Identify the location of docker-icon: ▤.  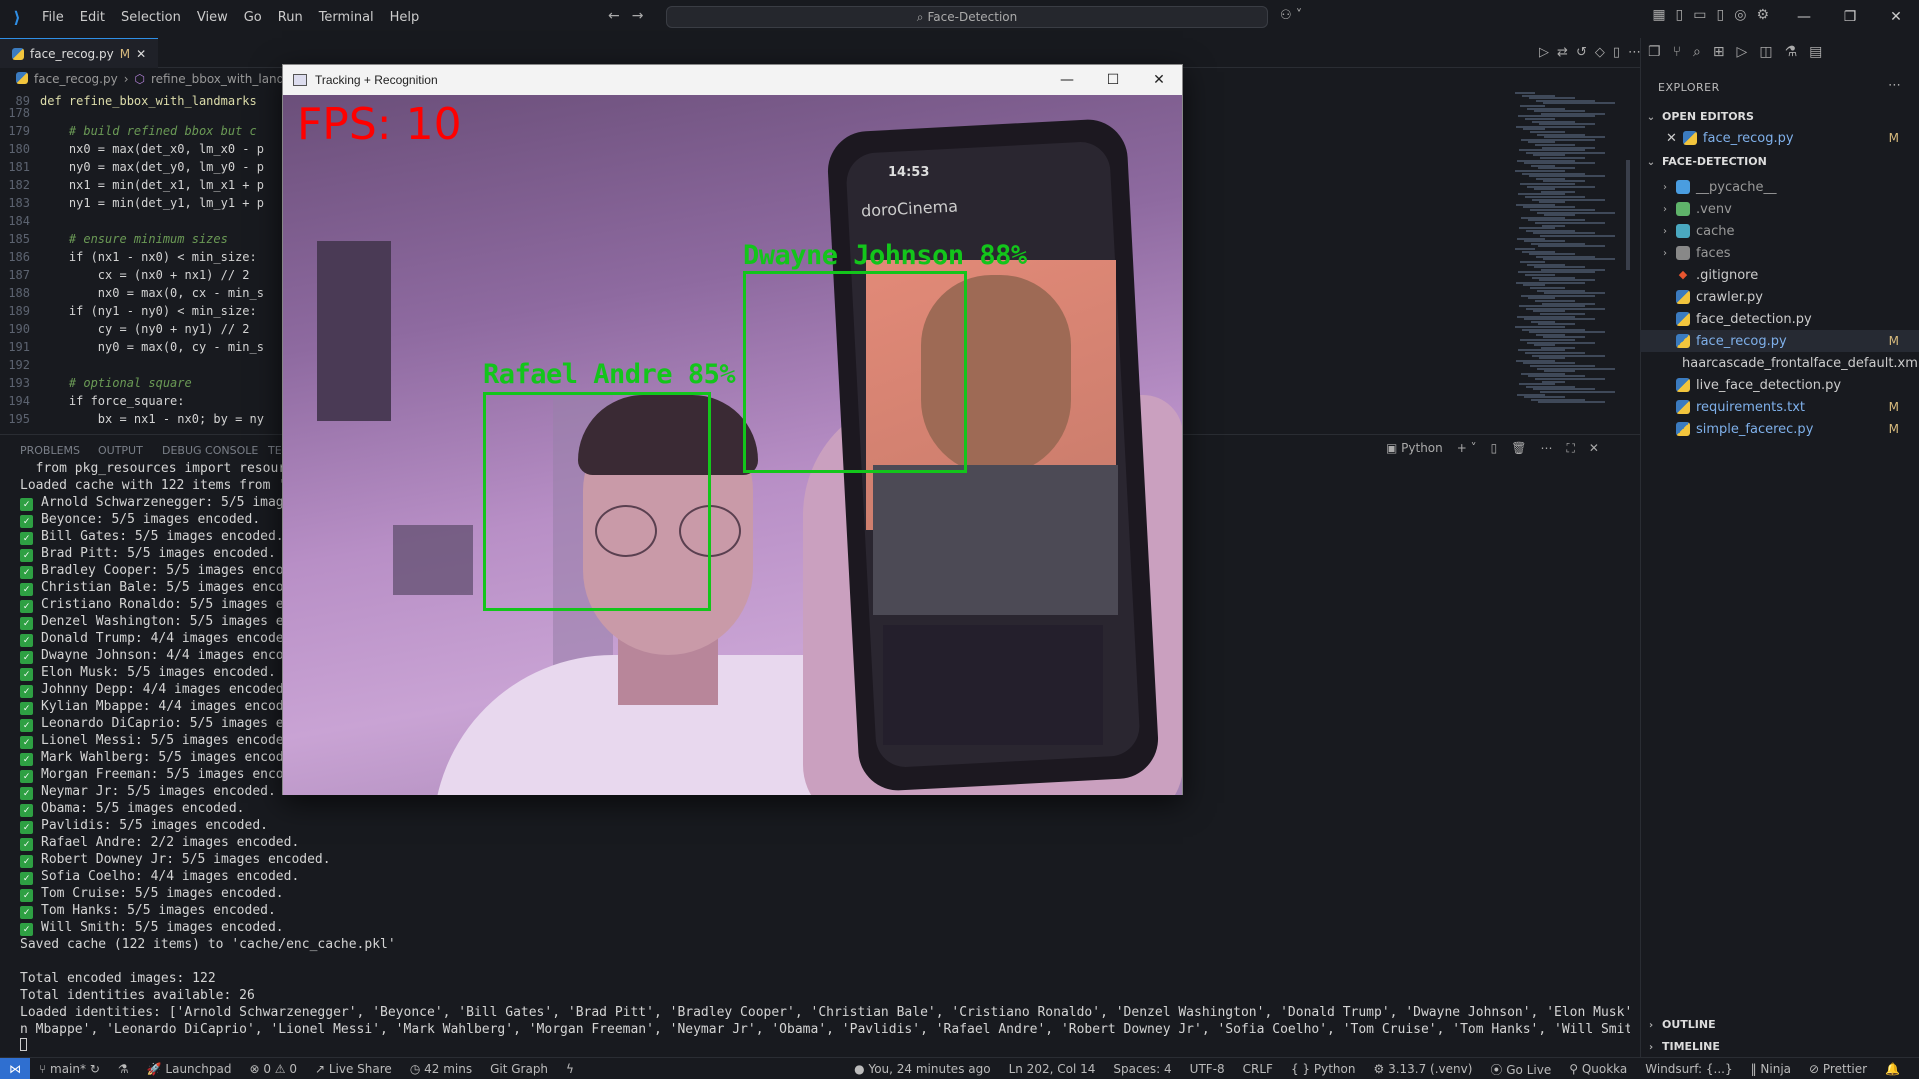
(1815, 52).